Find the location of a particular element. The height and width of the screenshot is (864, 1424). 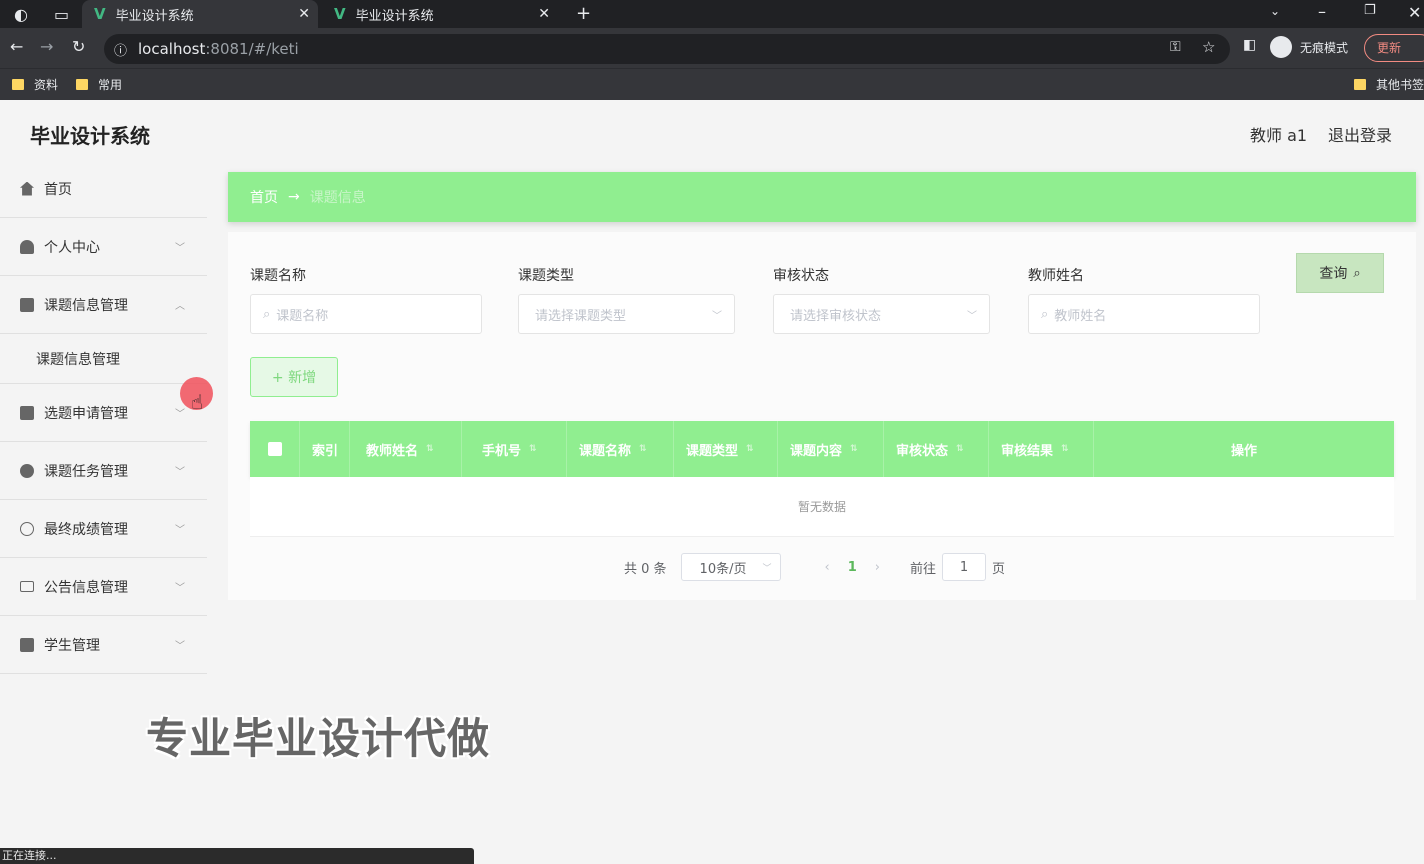

sidebar-item-label: 个人中心 is located at coordinates (72, 247).